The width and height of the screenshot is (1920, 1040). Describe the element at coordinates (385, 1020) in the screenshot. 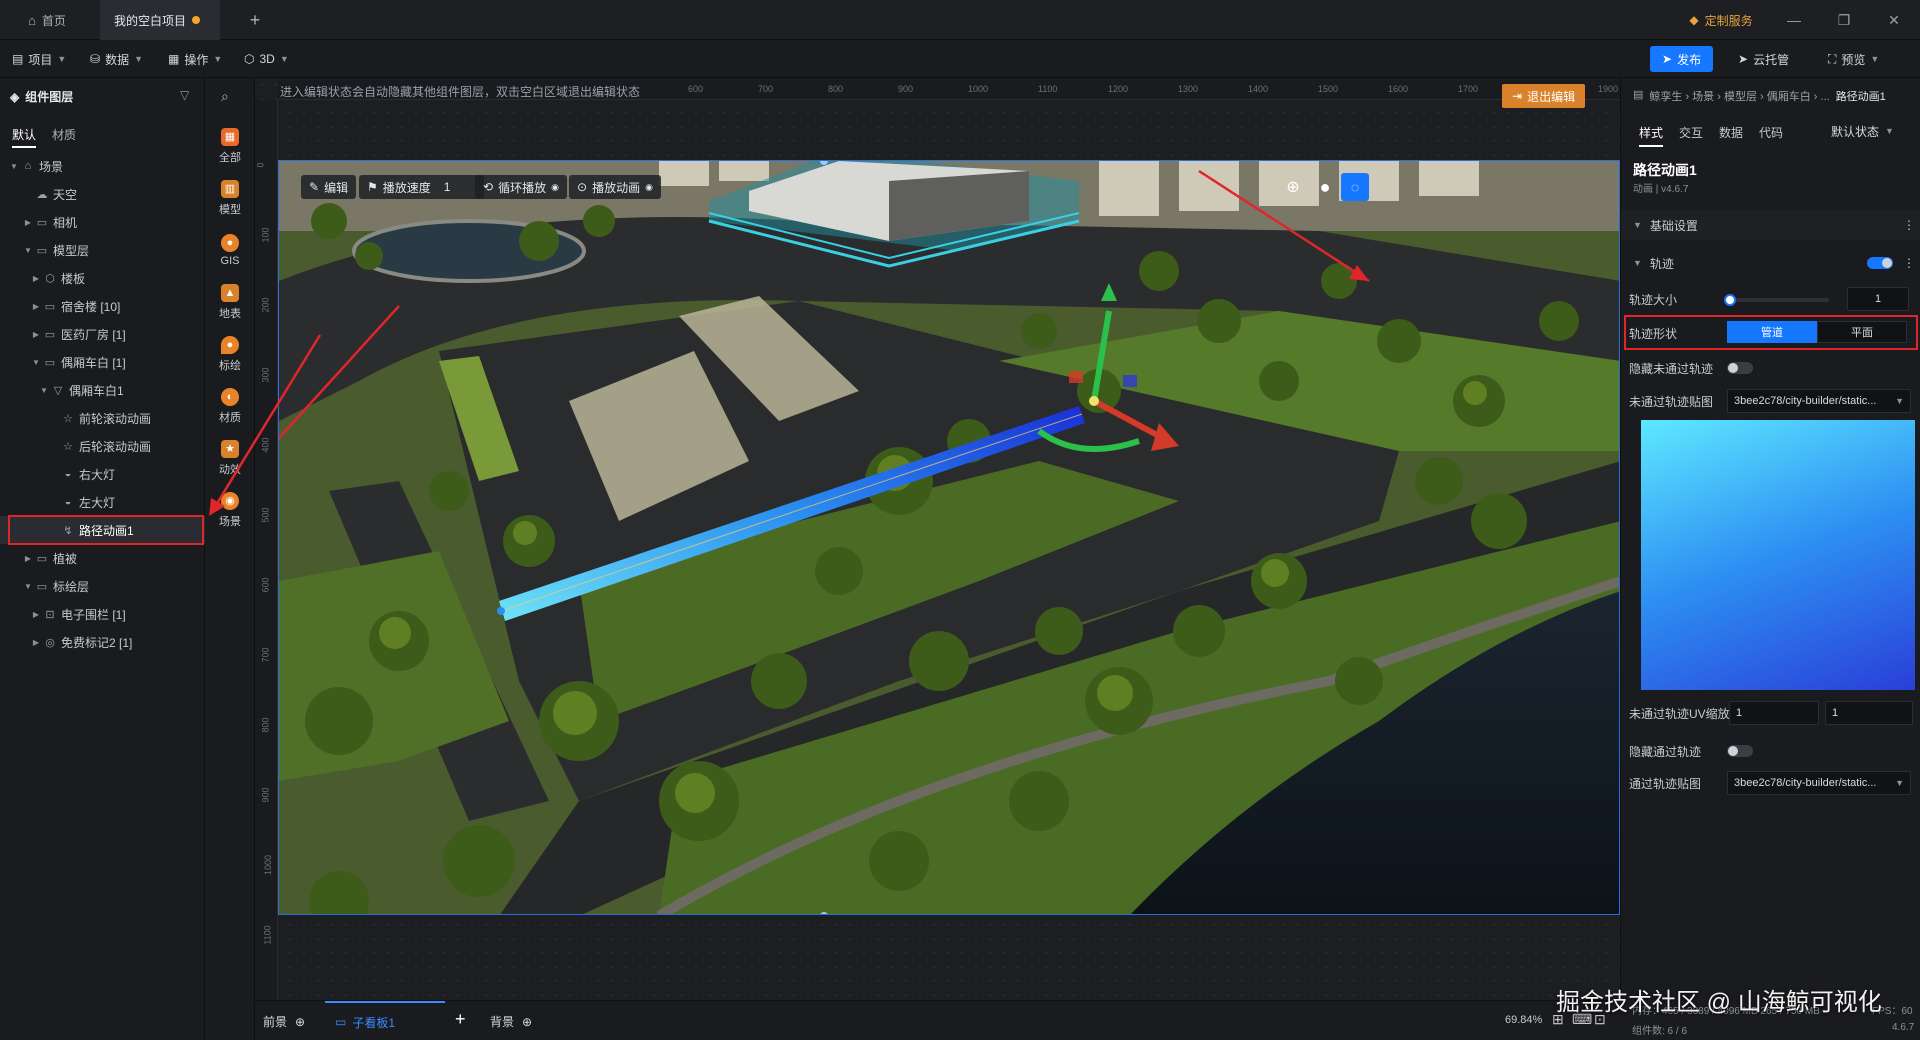

I see `subboard-tab: ▭ 子看板1` at that location.